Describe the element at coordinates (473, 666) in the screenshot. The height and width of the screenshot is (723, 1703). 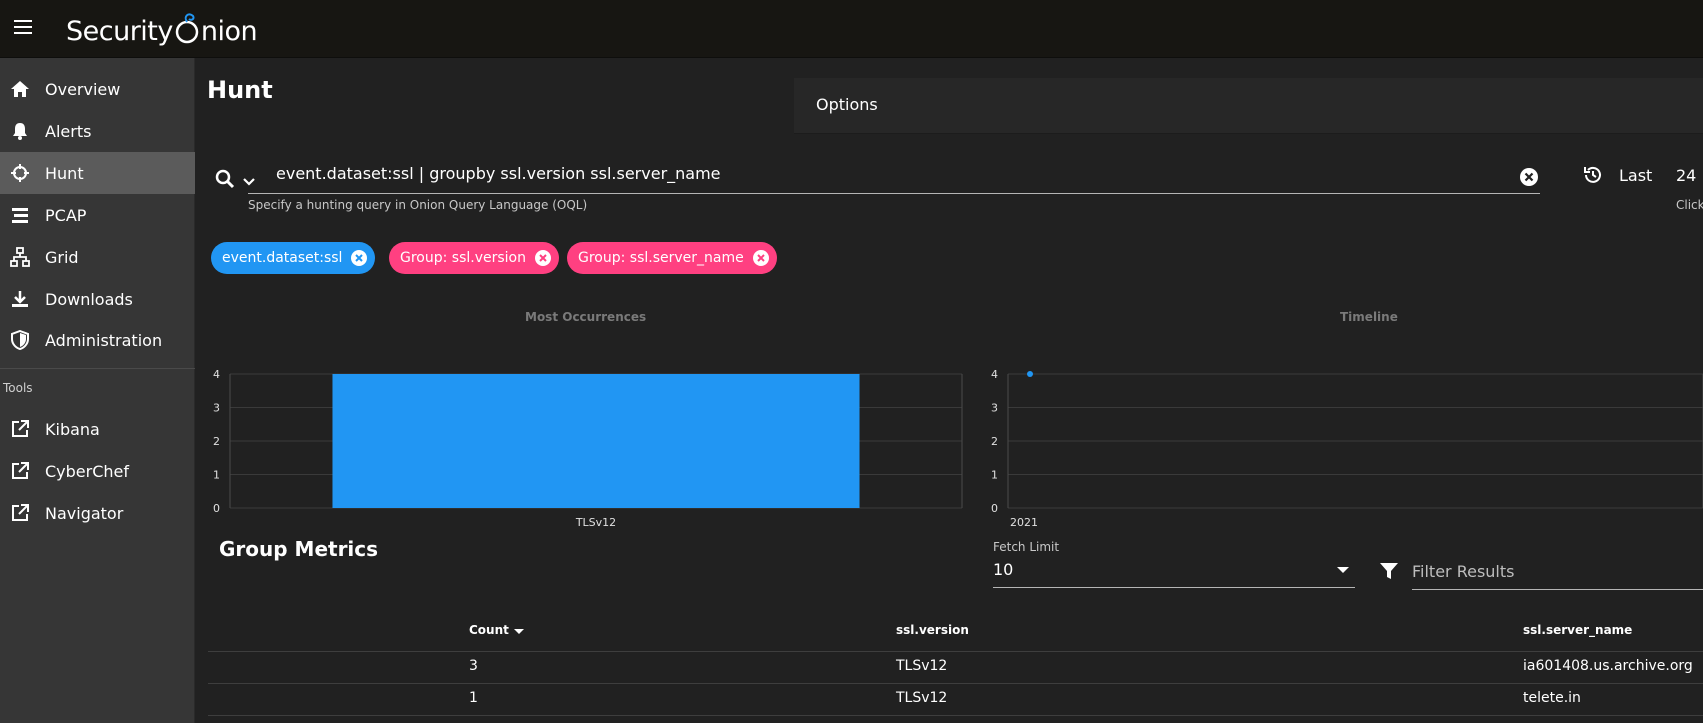
I see `cell-count: 3` at that location.